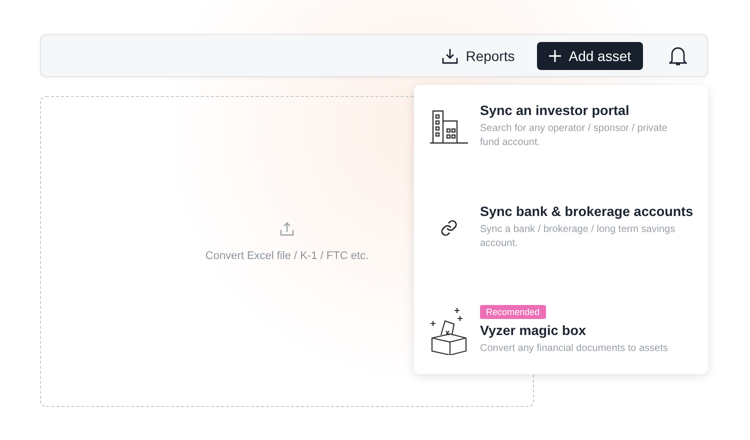  I want to click on download-icon, so click(450, 56).